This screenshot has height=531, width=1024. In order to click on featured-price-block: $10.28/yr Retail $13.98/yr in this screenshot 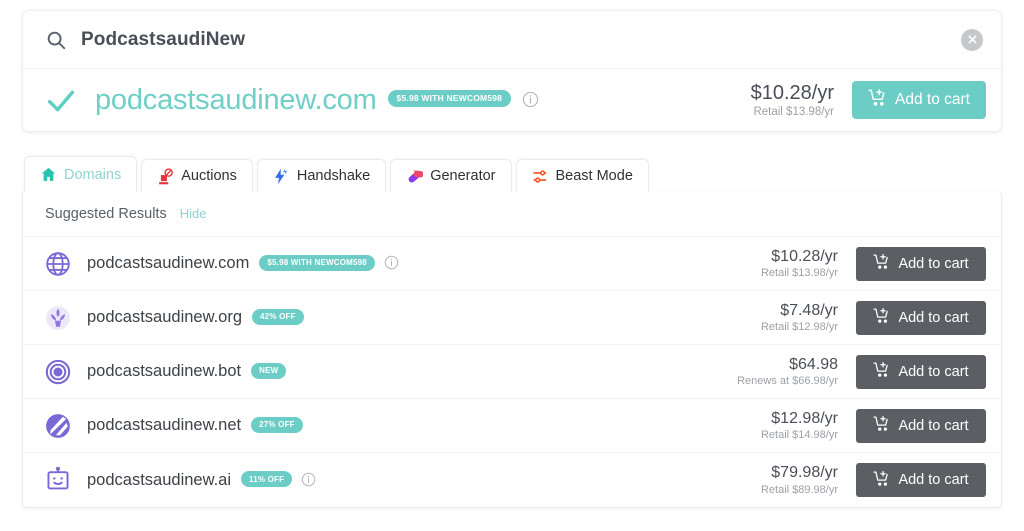, I will do `click(792, 100)`.